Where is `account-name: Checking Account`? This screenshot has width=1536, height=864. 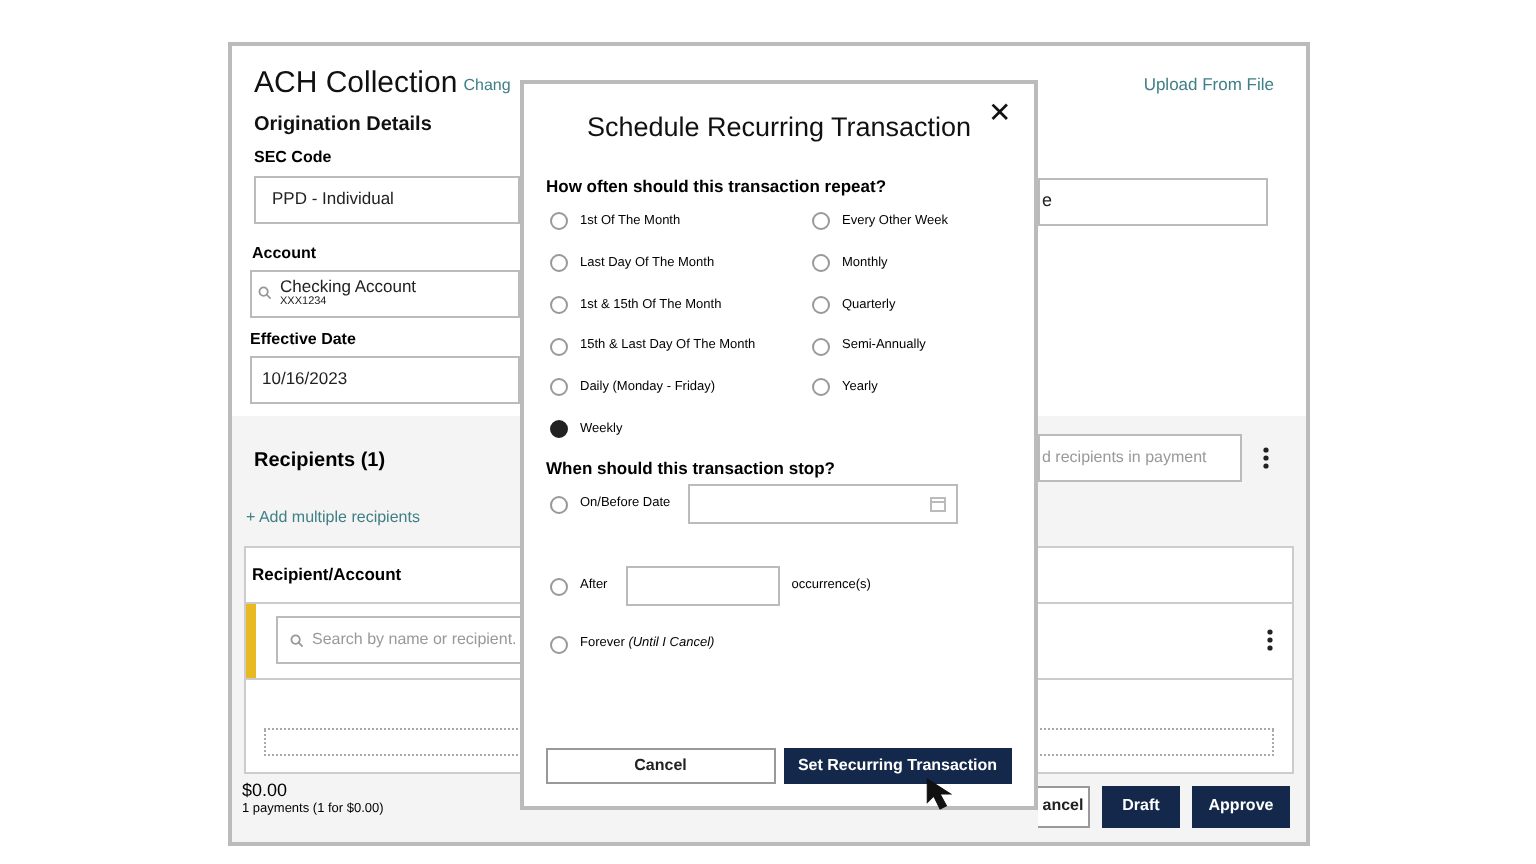 account-name: Checking Account is located at coordinates (348, 286).